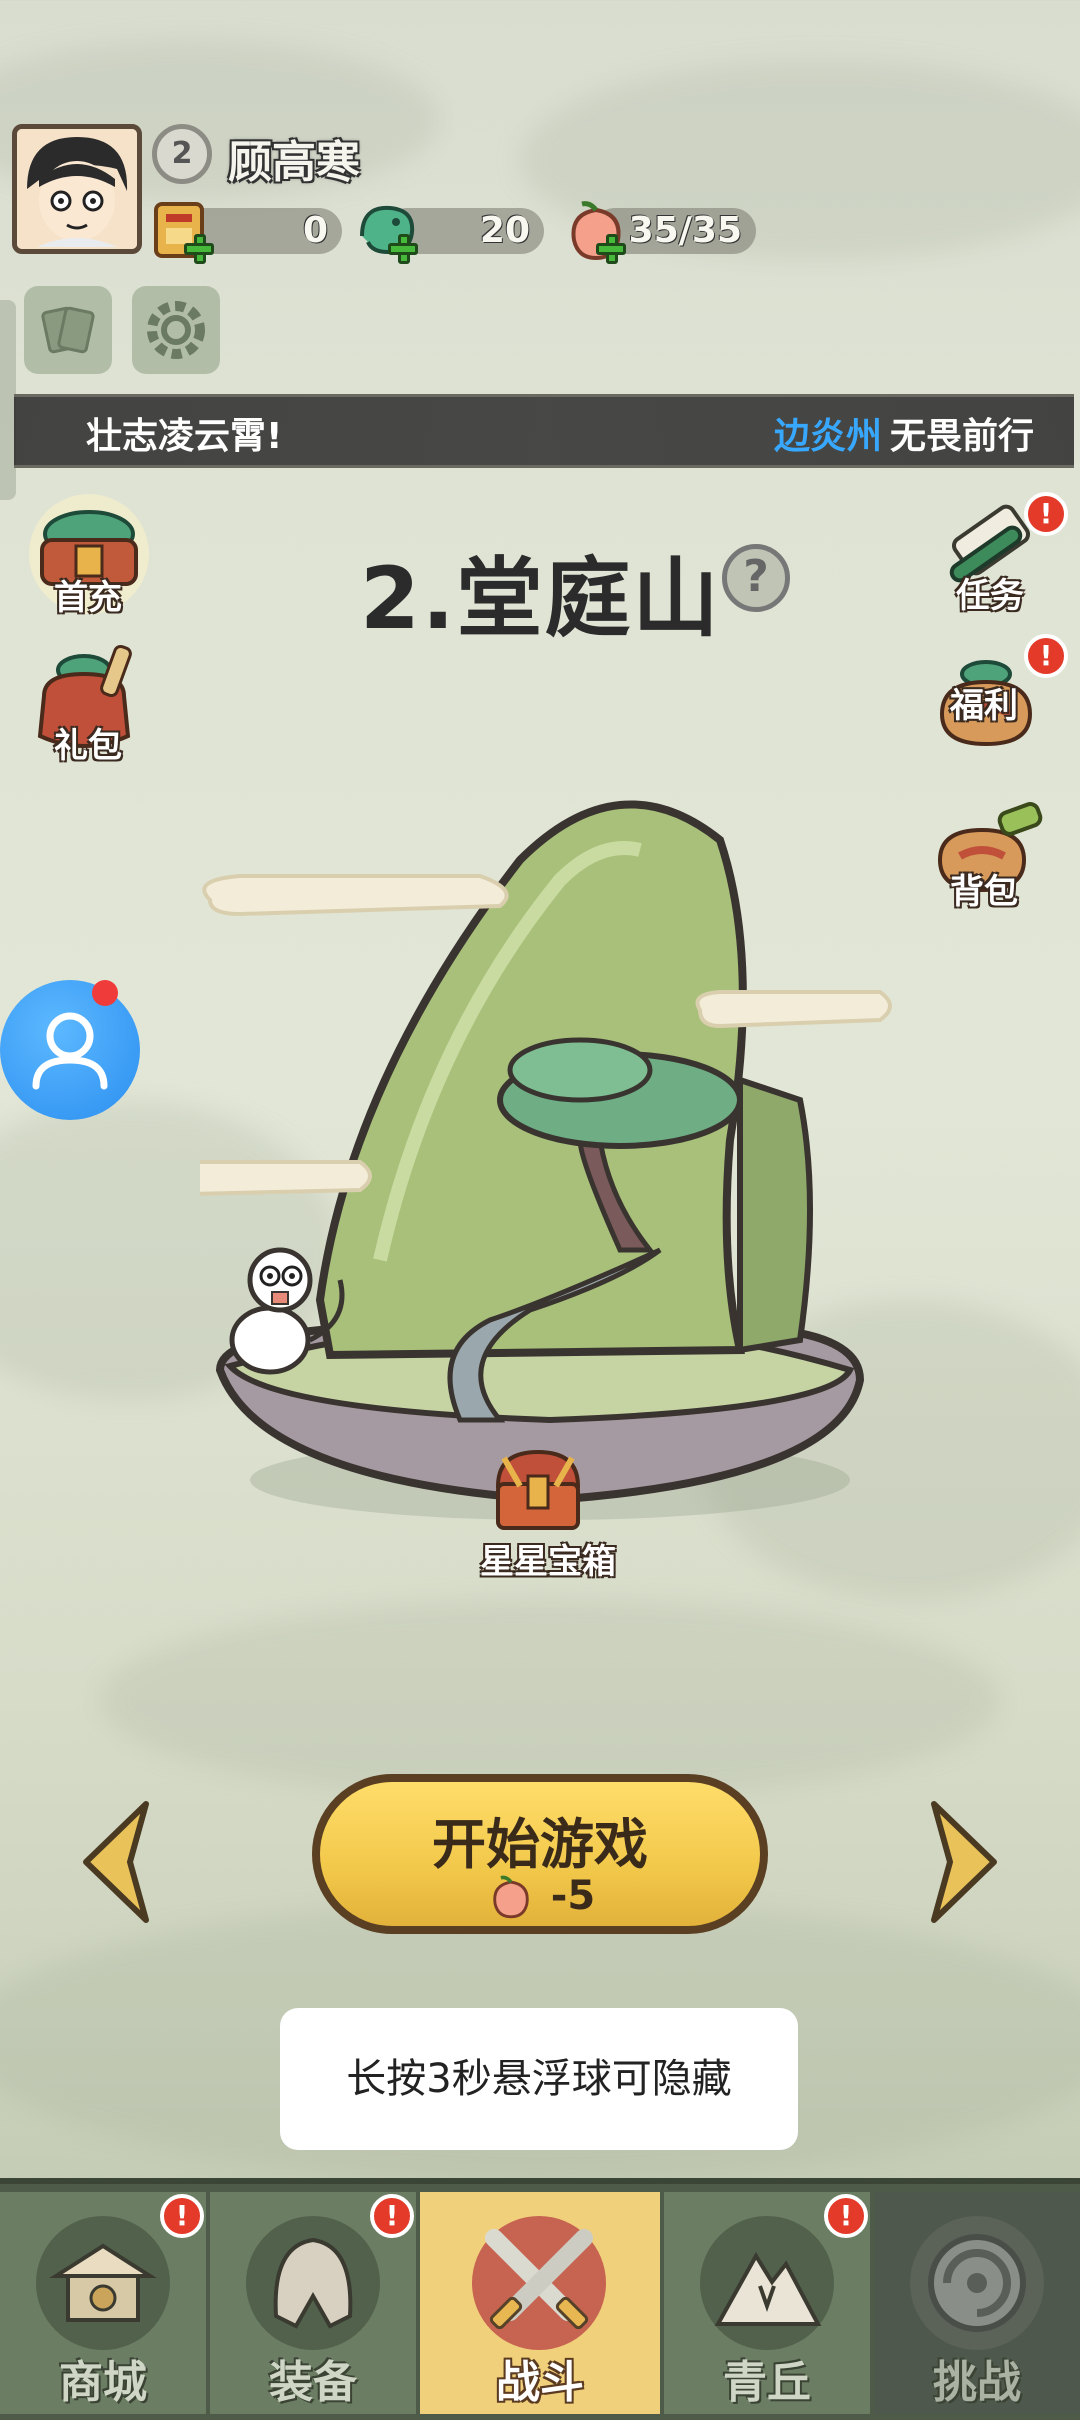 This screenshot has width=1080, height=2420. I want to click on stage-title: 2.堂庭山, so click(540, 599).